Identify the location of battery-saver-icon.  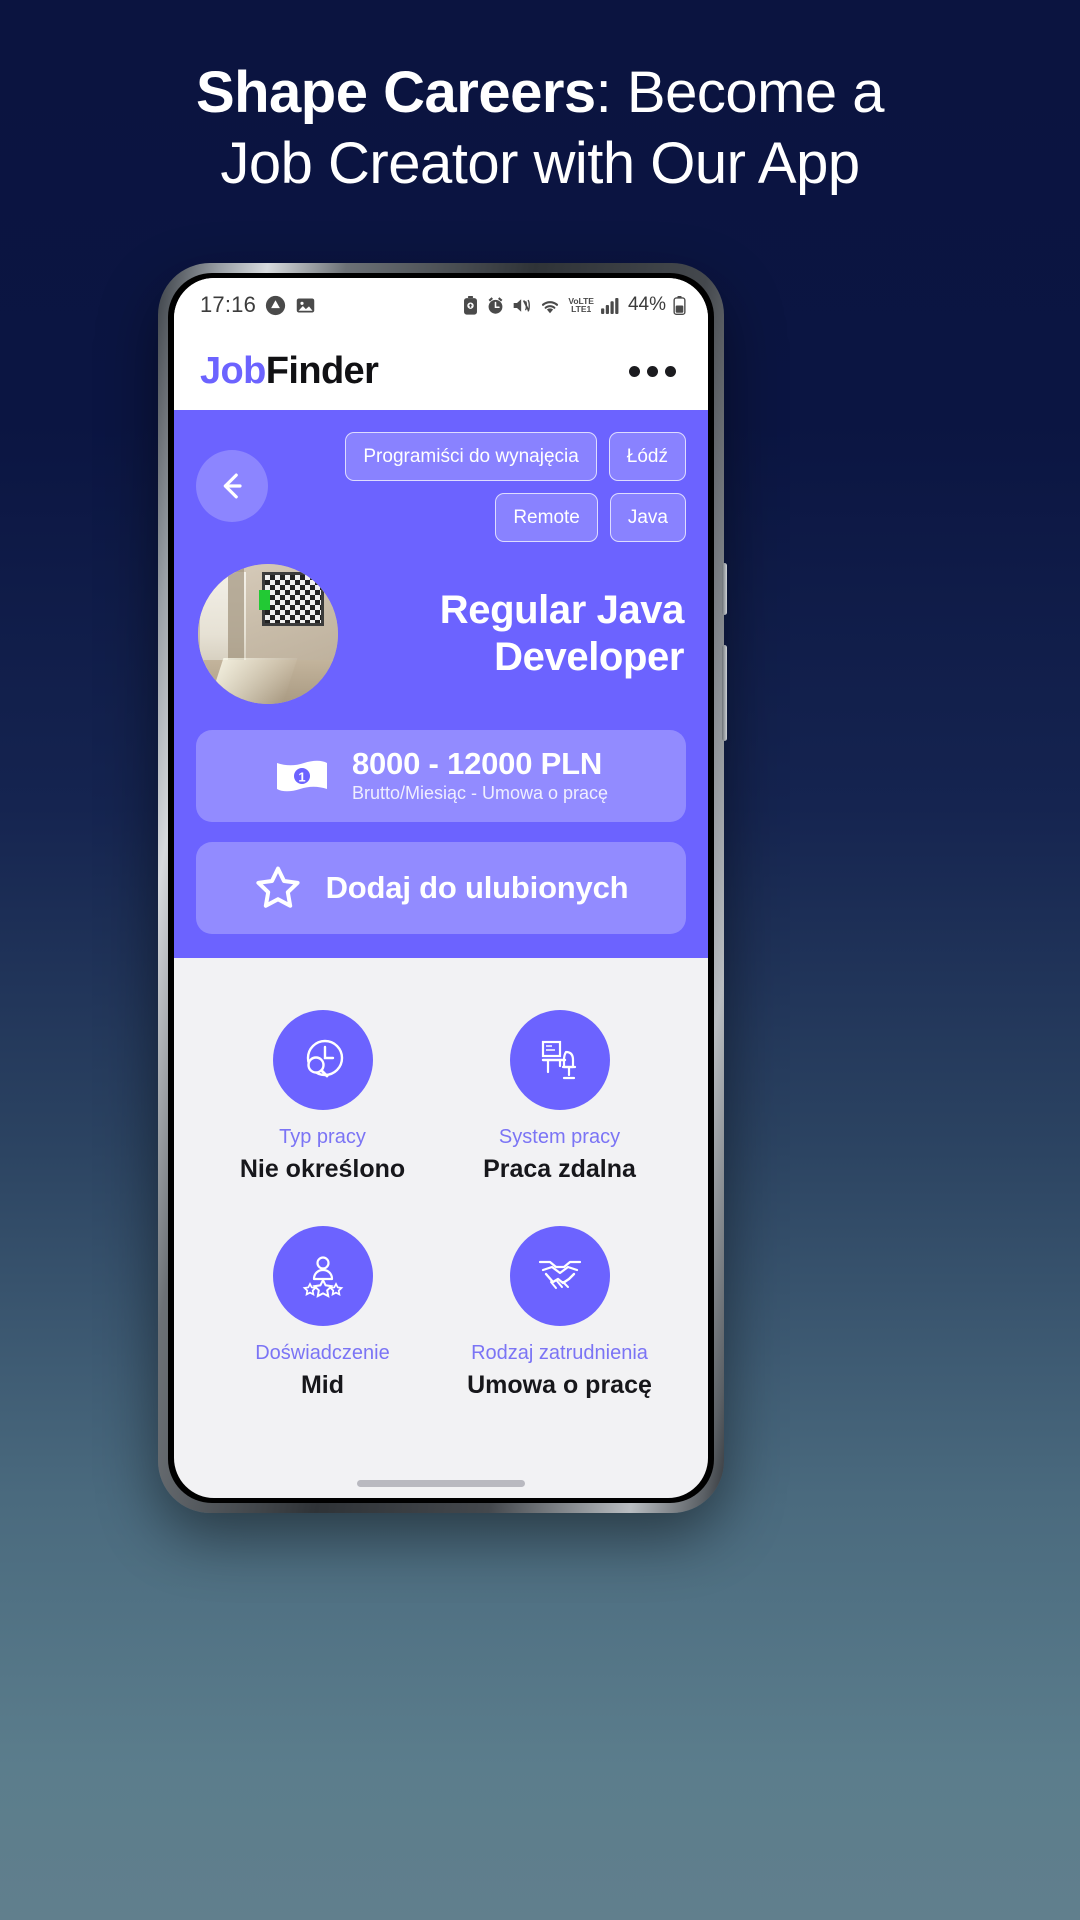
(470, 305).